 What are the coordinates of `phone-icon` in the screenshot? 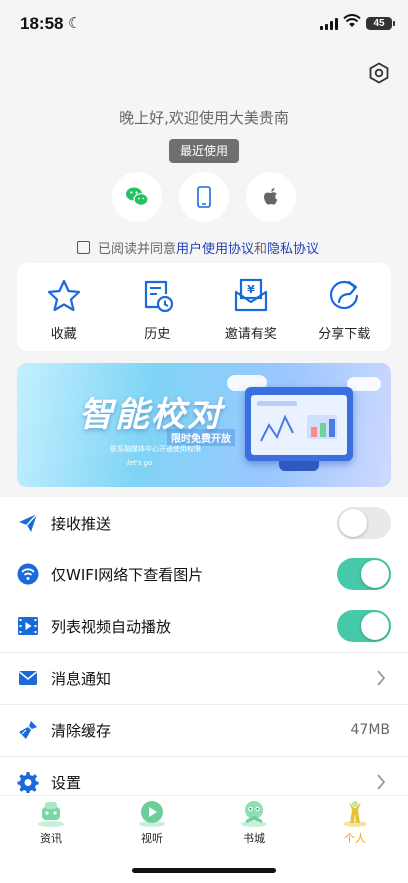 It's located at (204, 197).